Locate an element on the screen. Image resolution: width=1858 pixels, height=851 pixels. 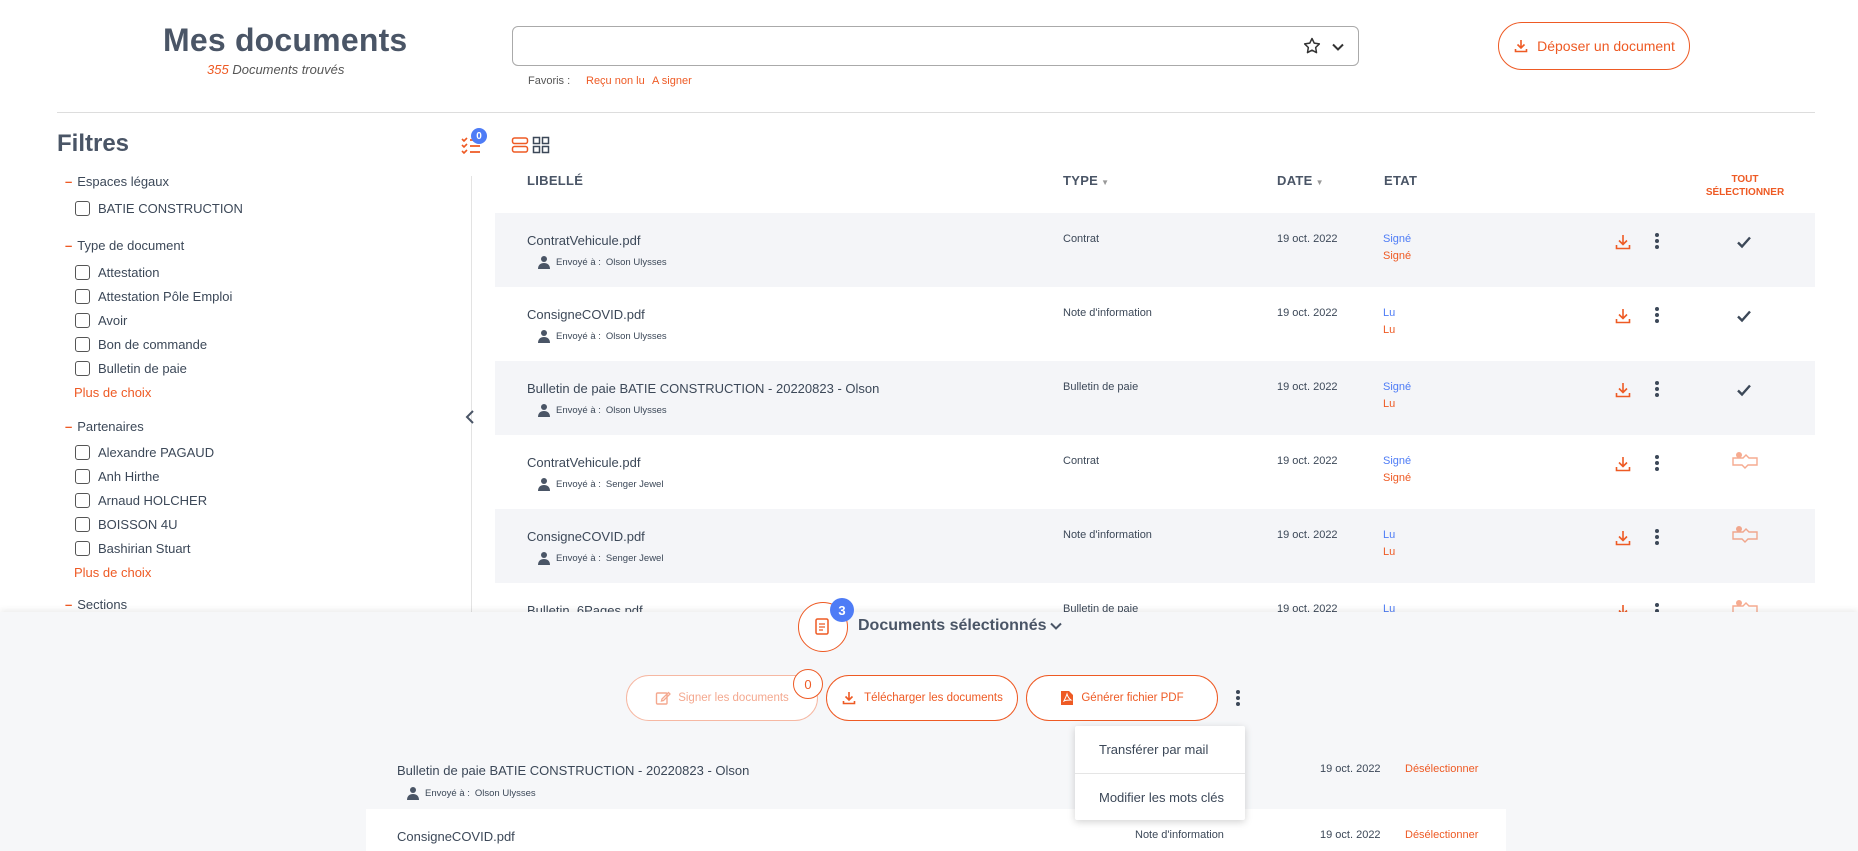
sort-down-icon: ▼ is located at coordinates (1105, 182).